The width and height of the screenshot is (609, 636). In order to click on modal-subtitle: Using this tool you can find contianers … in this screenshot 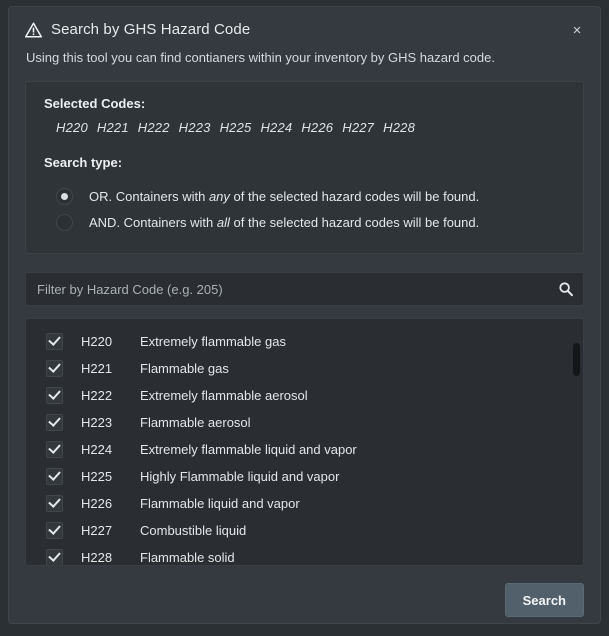, I will do `click(260, 57)`.